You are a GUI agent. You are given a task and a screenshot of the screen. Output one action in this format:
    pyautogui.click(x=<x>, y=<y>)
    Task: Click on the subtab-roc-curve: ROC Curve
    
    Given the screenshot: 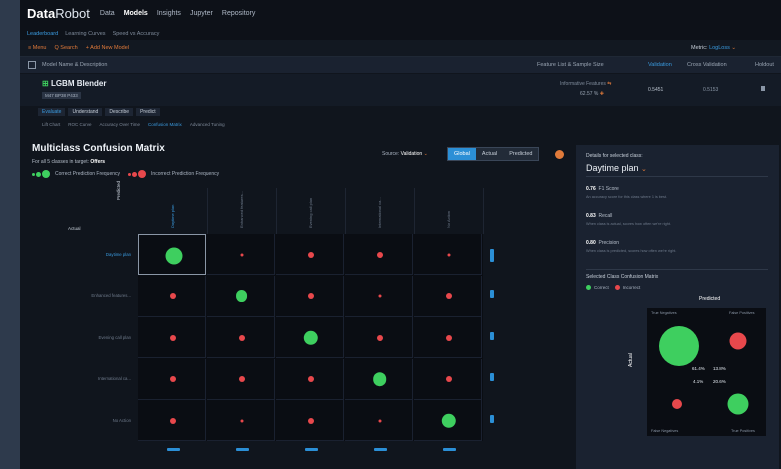 What is the action you would take?
    pyautogui.click(x=79, y=124)
    